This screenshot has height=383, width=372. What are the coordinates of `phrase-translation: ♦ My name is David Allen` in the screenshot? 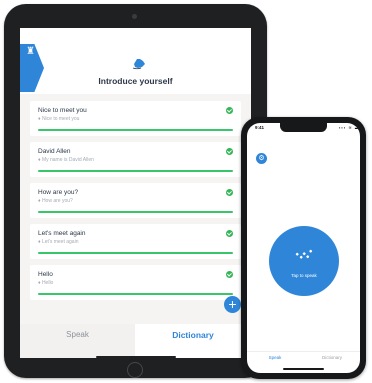 It's located at (66, 160).